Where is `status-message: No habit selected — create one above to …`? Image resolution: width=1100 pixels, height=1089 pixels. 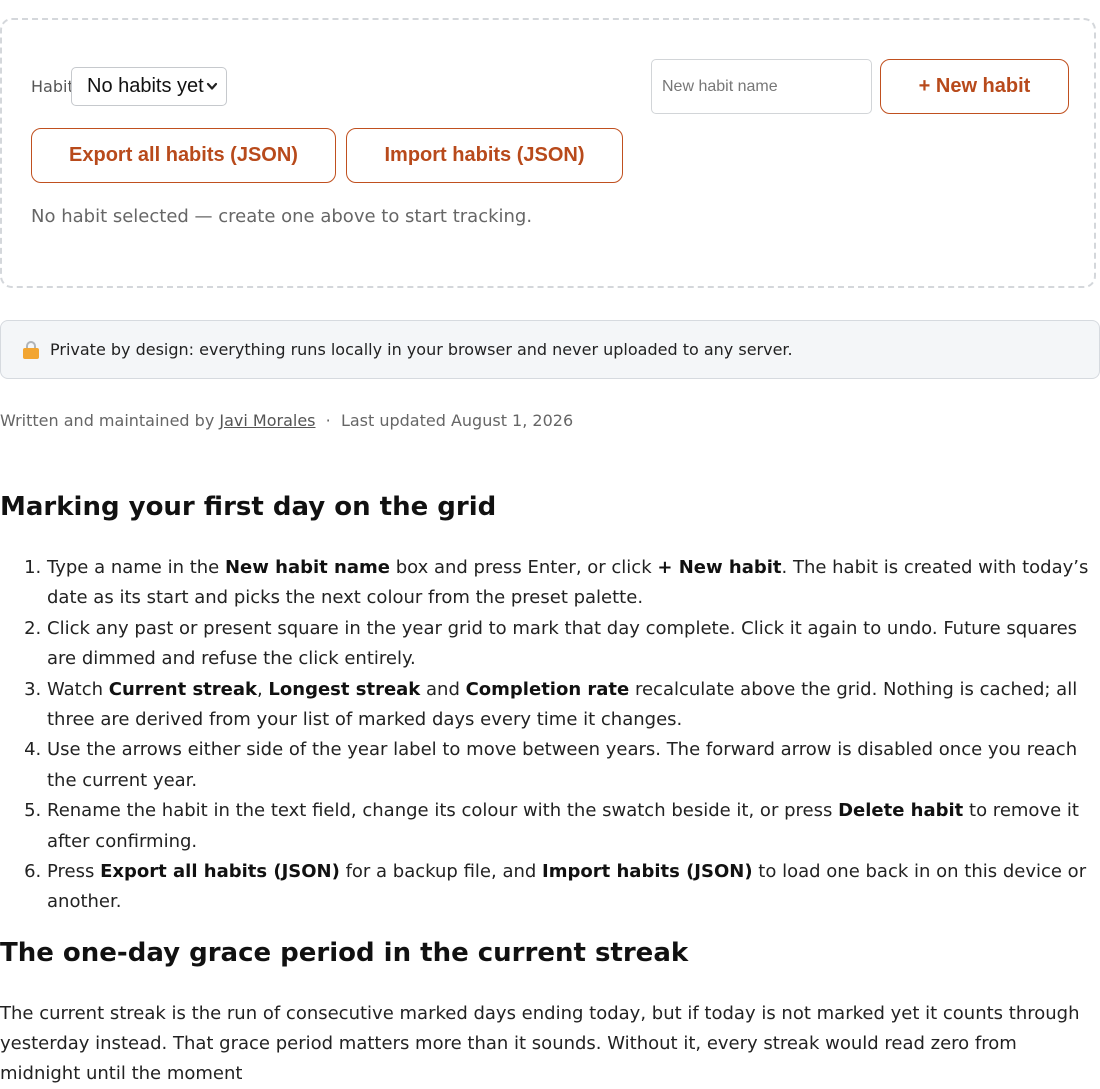
status-message: No habit selected — create one above to … is located at coordinates (282, 216).